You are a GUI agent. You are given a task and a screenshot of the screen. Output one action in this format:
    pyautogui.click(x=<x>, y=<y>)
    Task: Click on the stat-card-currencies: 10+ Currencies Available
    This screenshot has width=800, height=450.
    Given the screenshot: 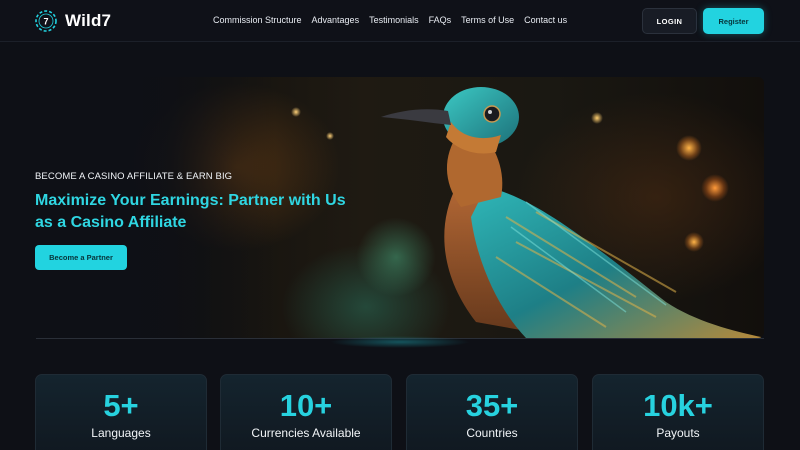 What is the action you would take?
    pyautogui.click(x=306, y=412)
    